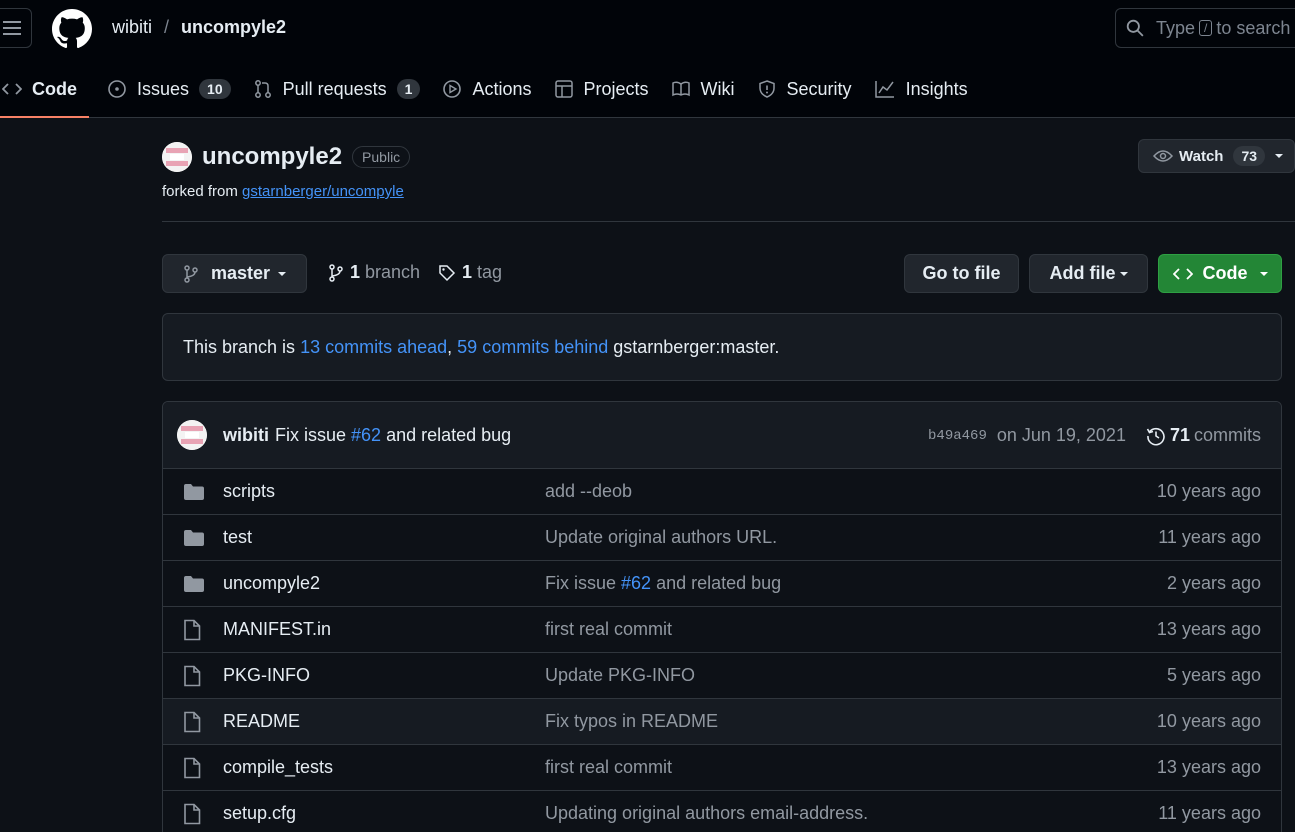  I want to click on repo-name: uncompyle2, so click(272, 157).